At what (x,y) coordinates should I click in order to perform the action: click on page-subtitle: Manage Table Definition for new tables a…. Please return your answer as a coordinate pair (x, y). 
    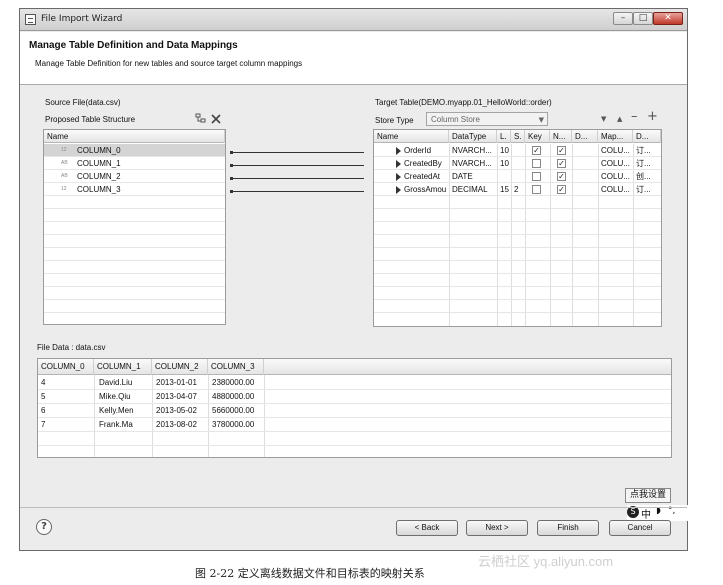
    Looking at the image, I should click on (169, 63).